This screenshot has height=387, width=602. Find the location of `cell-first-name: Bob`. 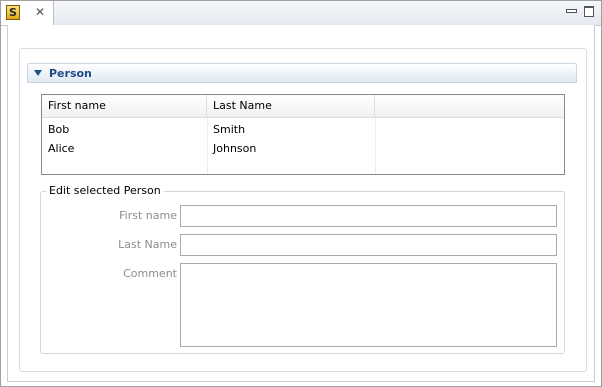

cell-first-name: Bob is located at coordinates (59, 129).